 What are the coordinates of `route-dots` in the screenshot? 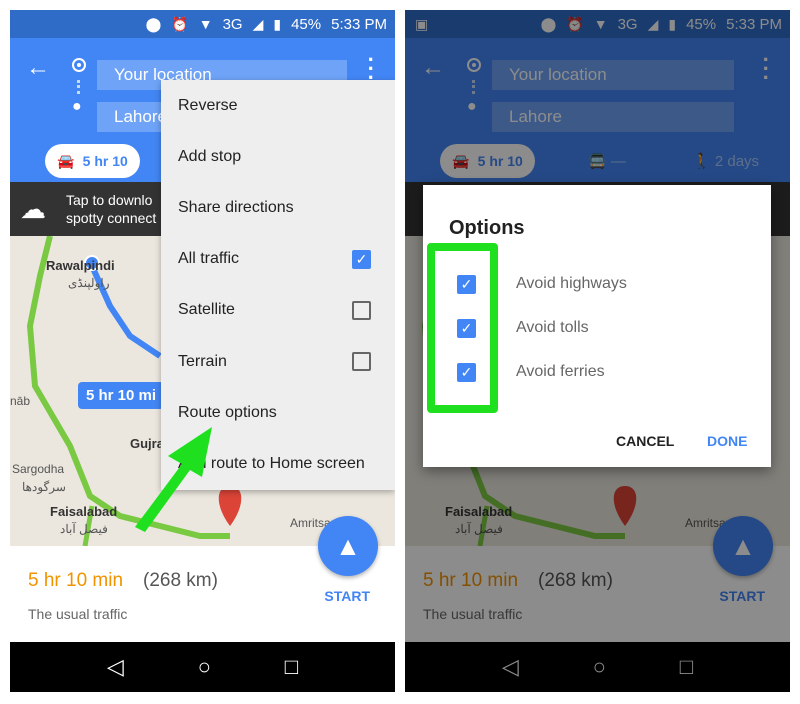 It's located at (78, 87).